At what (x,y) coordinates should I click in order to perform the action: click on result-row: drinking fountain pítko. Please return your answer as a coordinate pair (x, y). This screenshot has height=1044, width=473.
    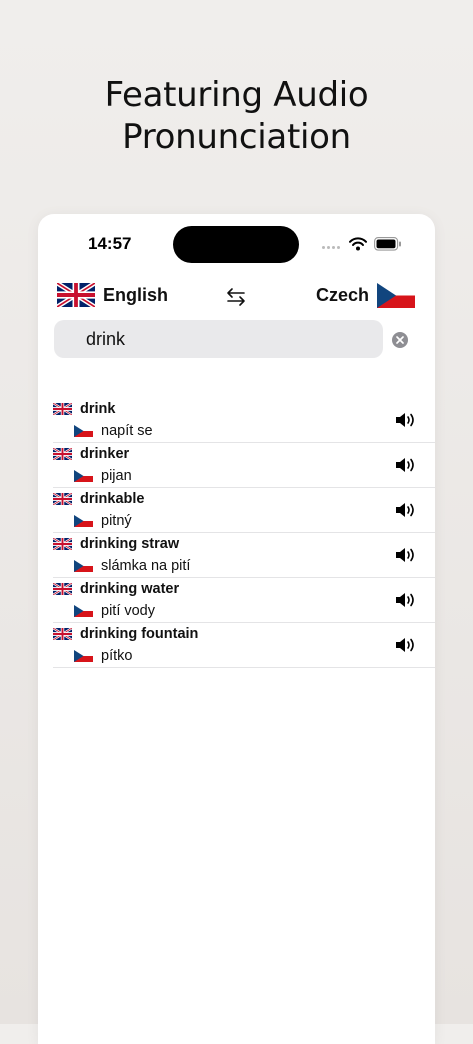
    Looking at the image, I should click on (244, 645).